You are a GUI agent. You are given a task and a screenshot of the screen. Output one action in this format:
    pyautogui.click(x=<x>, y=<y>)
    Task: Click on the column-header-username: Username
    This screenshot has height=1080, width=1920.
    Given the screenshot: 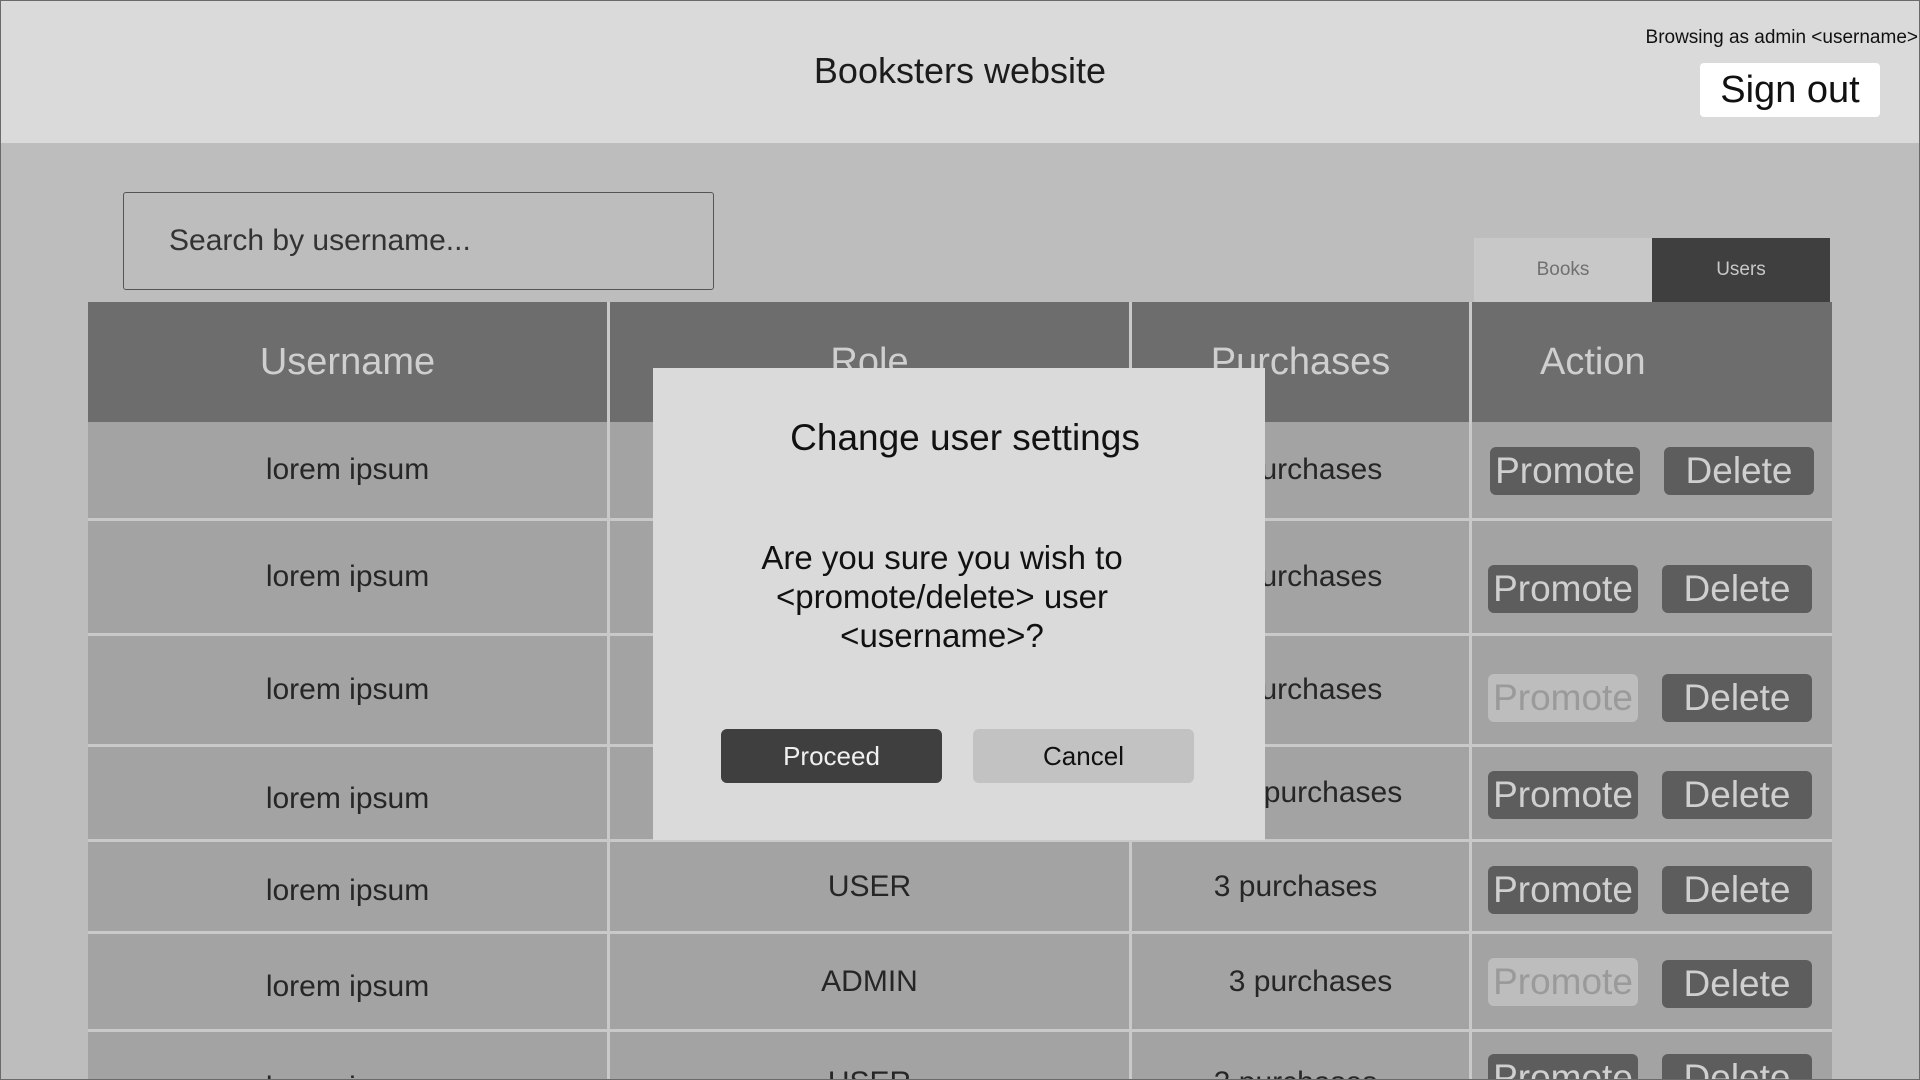 What is the action you would take?
    pyautogui.click(x=349, y=362)
    